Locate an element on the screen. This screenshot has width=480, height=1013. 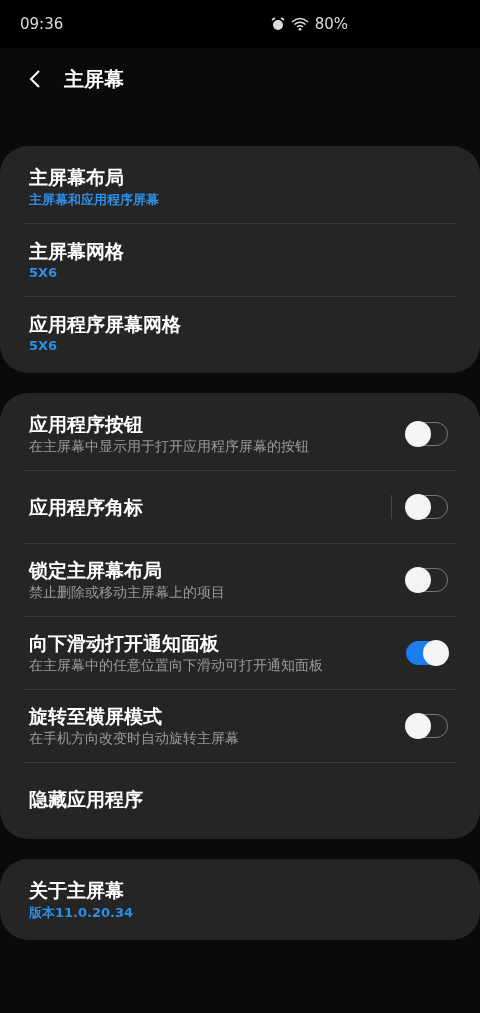
setting-value: 主屏幕和应用程序屏幕 is located at coordinates (94, 199).